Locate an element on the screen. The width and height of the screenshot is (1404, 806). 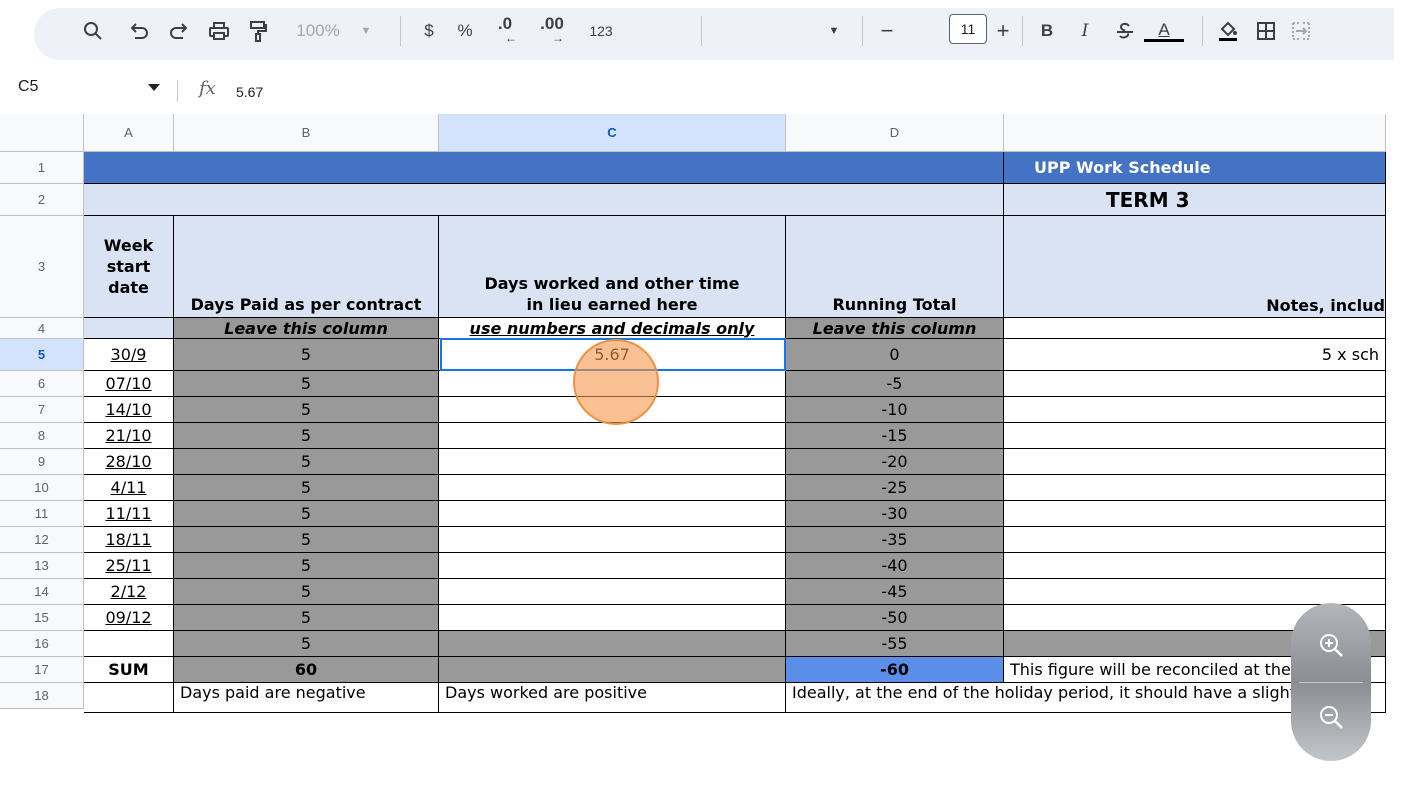
zoom-out-icon is located at coordinates (1331, 717).